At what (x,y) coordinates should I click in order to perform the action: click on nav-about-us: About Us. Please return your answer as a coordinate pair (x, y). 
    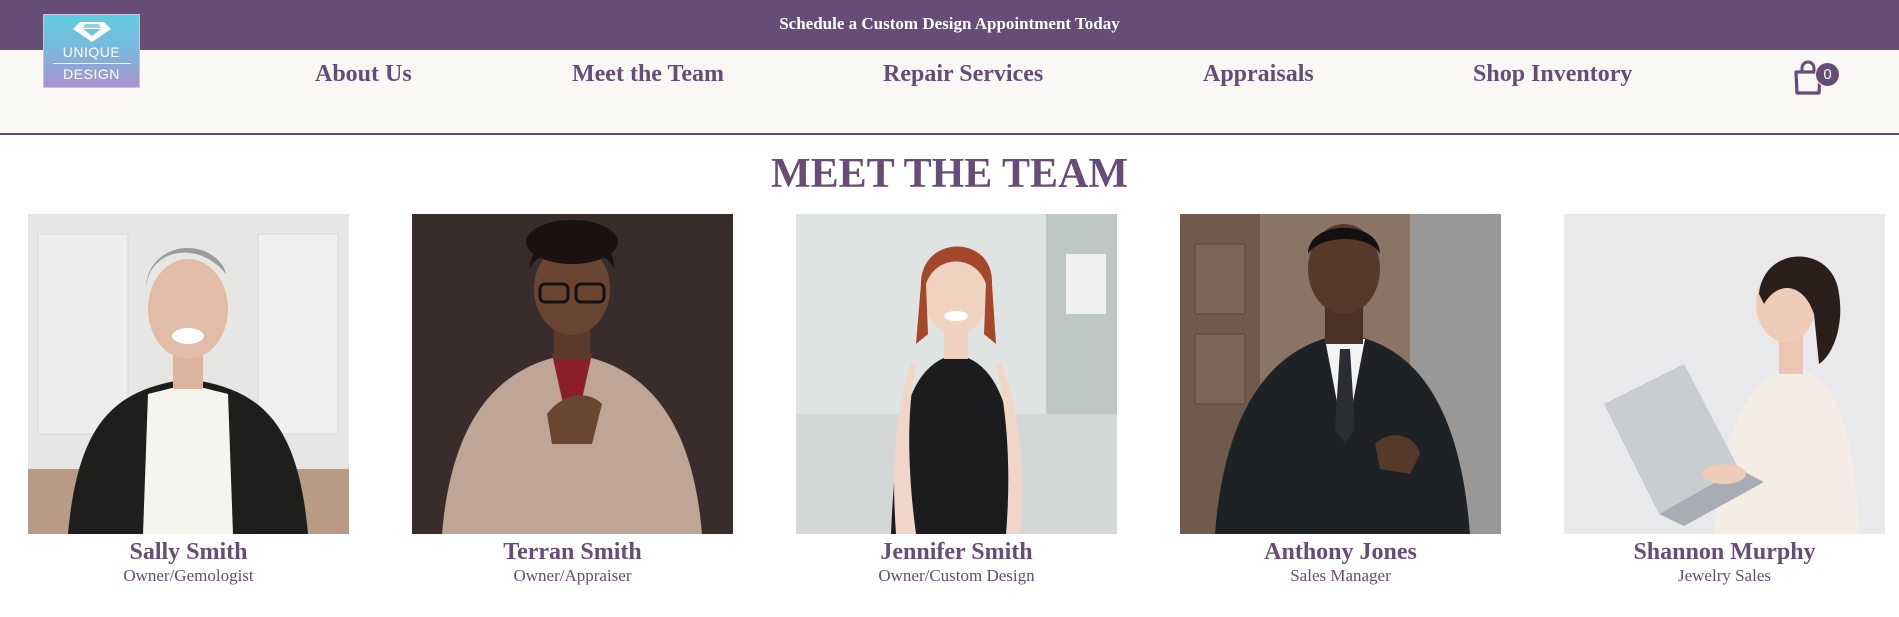
    Looking at the image, I should click on (363, 74).